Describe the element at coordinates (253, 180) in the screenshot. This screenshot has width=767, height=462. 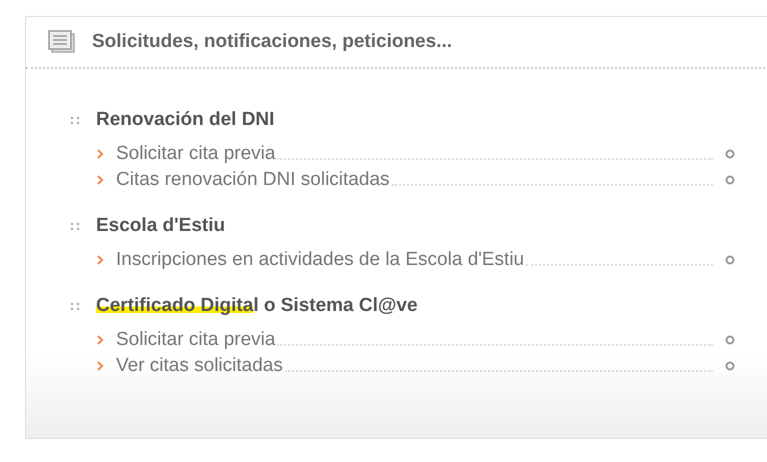
I see `request-link: Citas renovación DNI solicitadas` at that location.